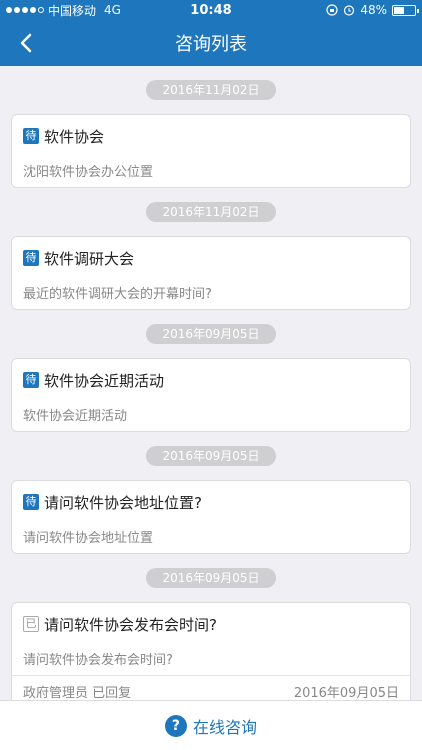 The image size is (422, 750). What do you see at coordinates (211, 517) in the screenshot?
I see `consult-item: 待 请问软件协会地址位置? 请问软件协会地址位置` at bounding box center [211, 517].